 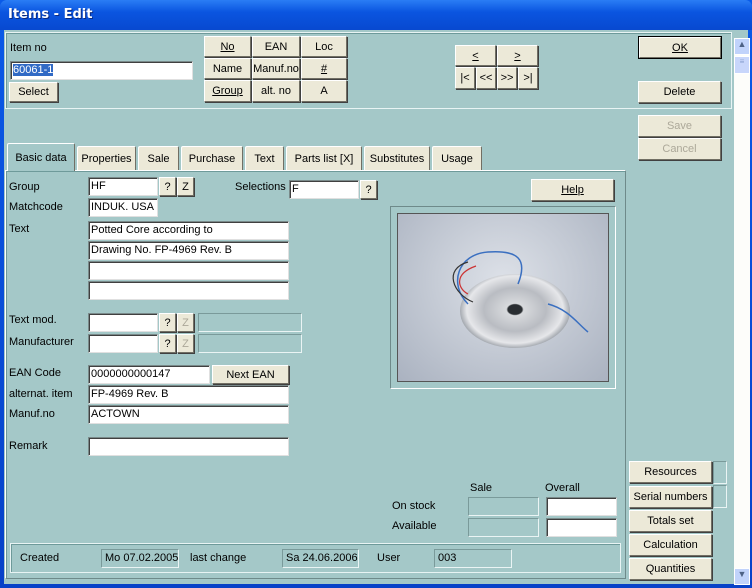 What do you see at coordinates (520, 291) in the screenshot?
I see `wires-image` at bounding box center [520, 291].